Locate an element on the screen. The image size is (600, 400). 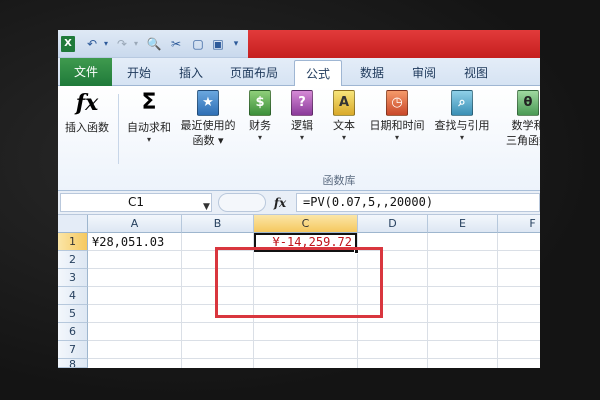
redo-dropdown-icon: ▾ is located at coordinates (136, 44).